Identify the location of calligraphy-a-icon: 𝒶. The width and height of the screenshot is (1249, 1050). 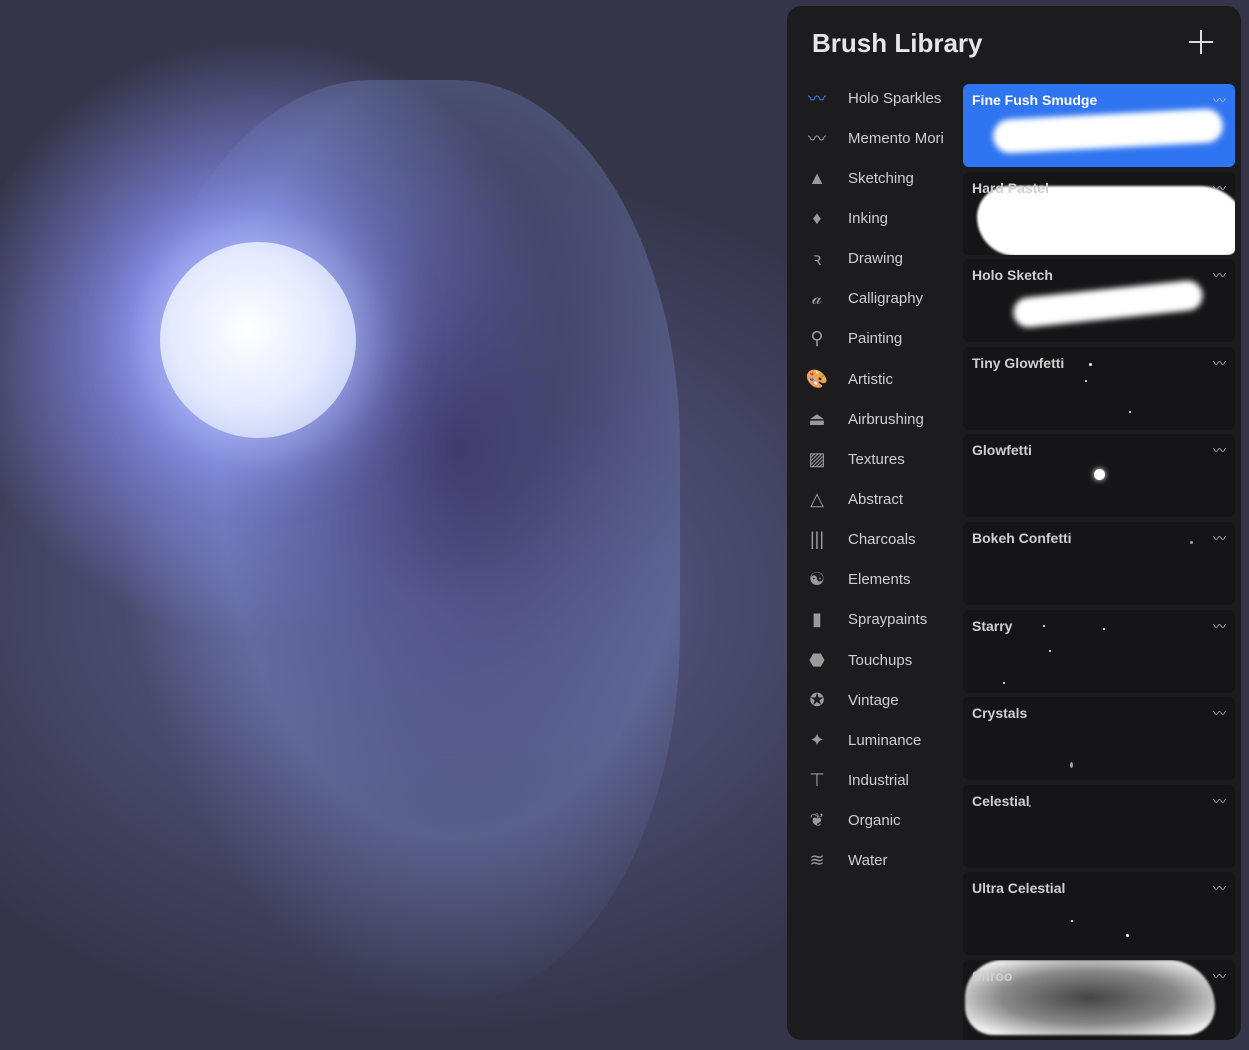
(817, 298).